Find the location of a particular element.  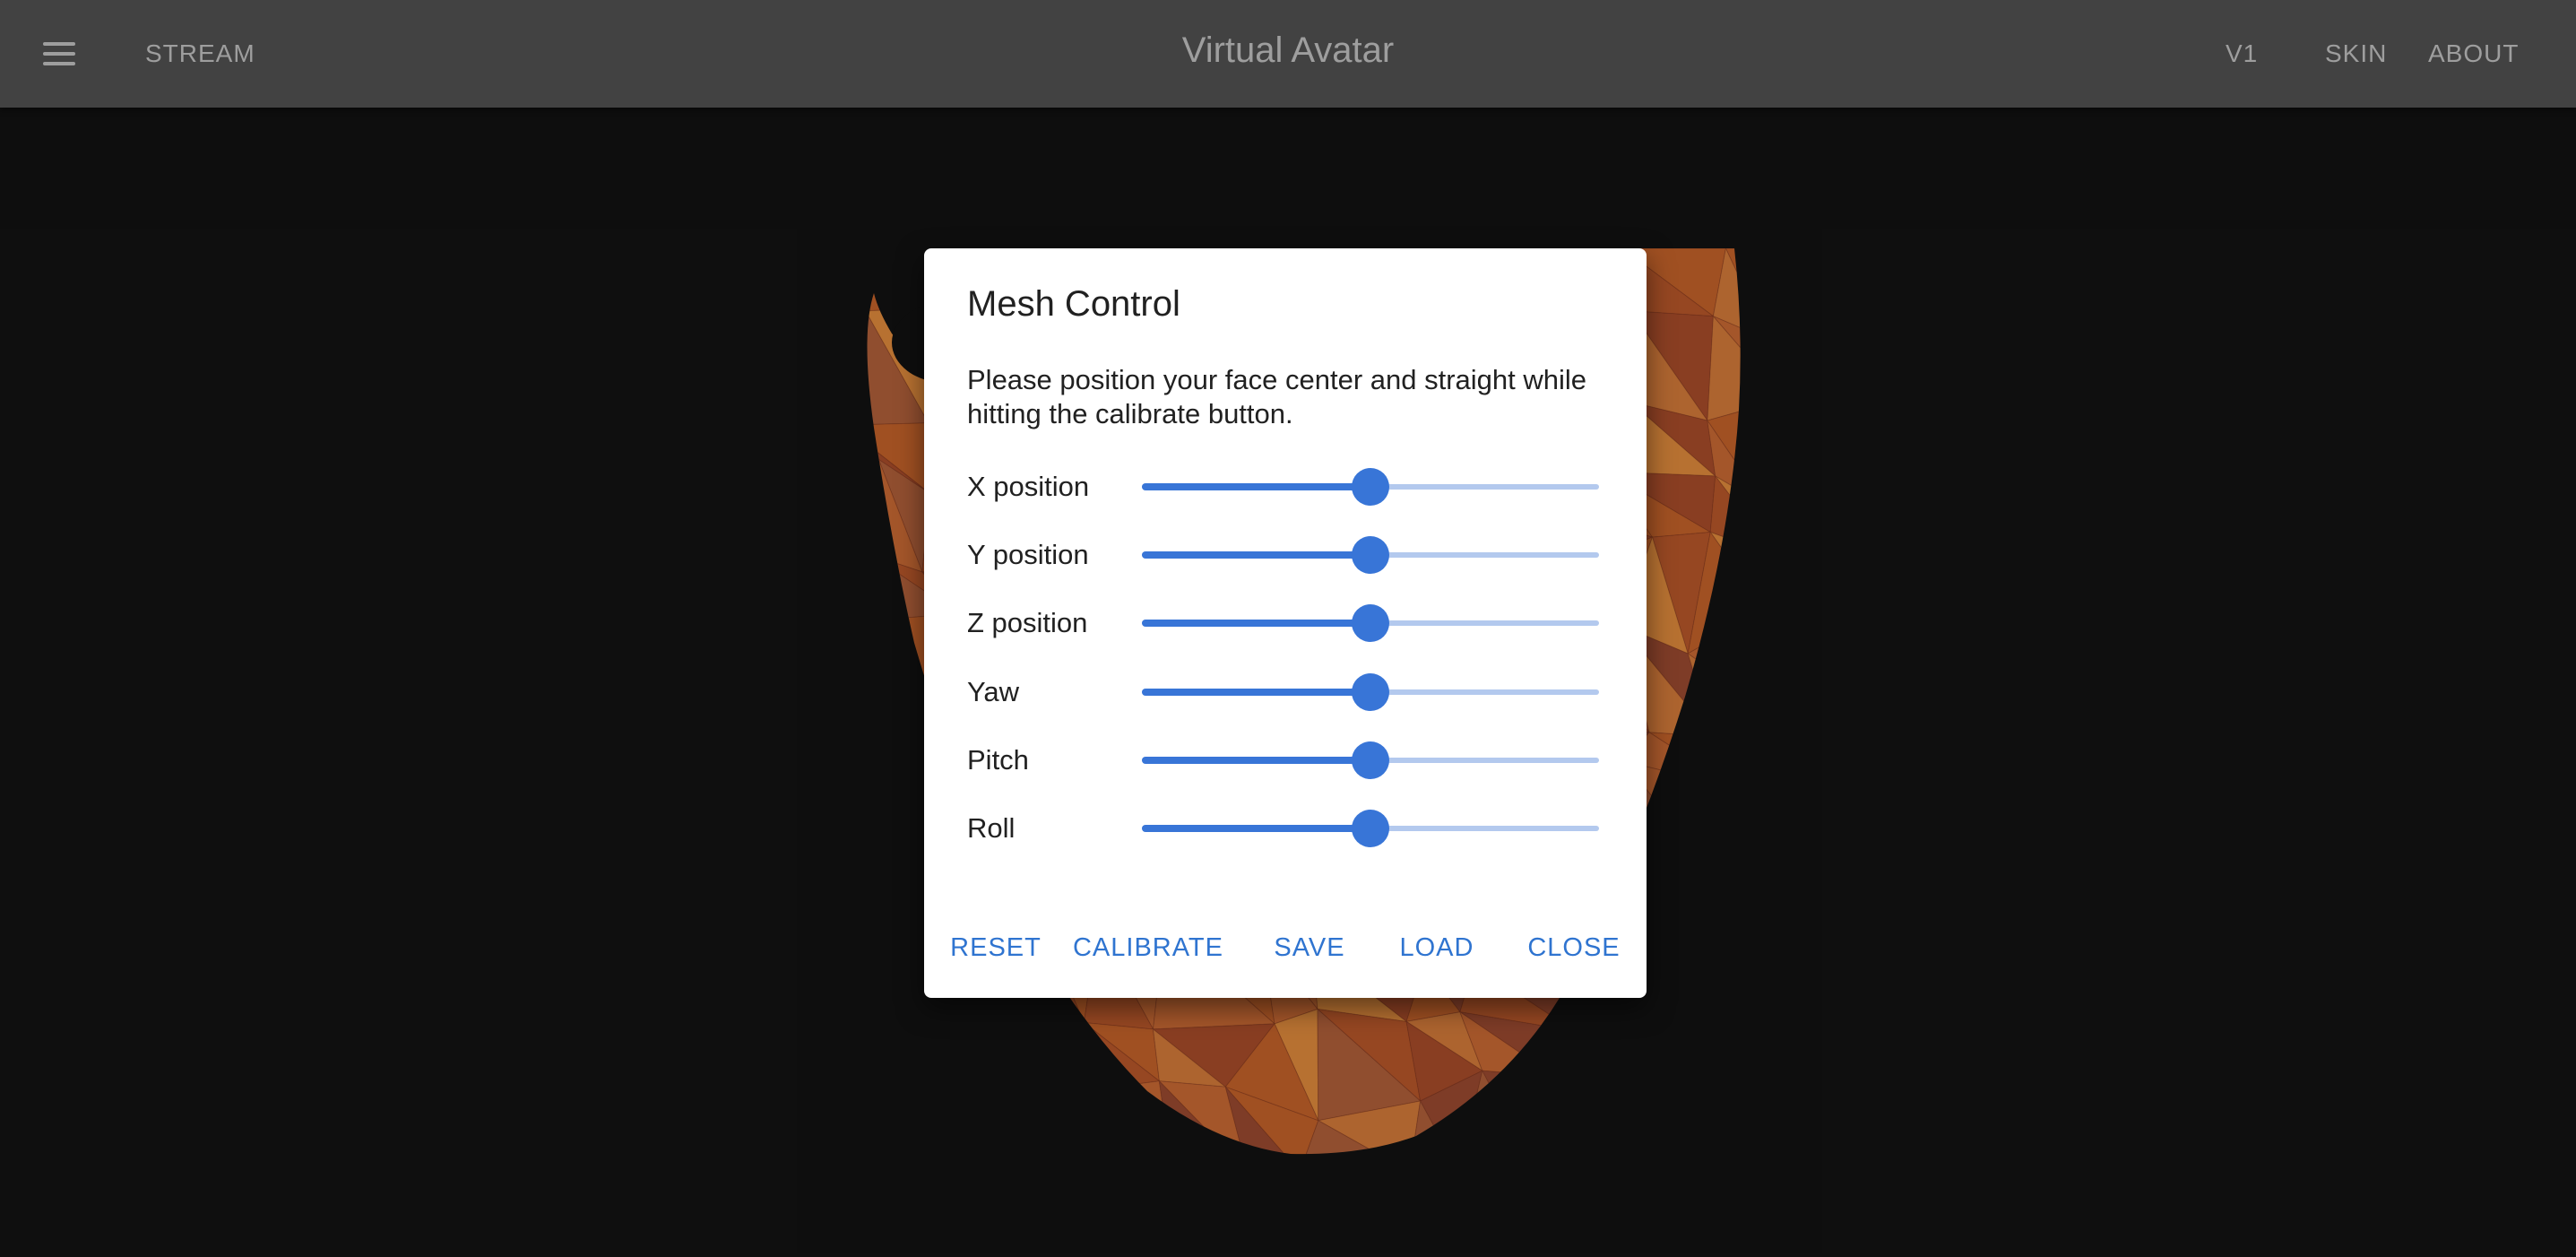

about-button: ABOUT is located at coordinates (2473, 54).